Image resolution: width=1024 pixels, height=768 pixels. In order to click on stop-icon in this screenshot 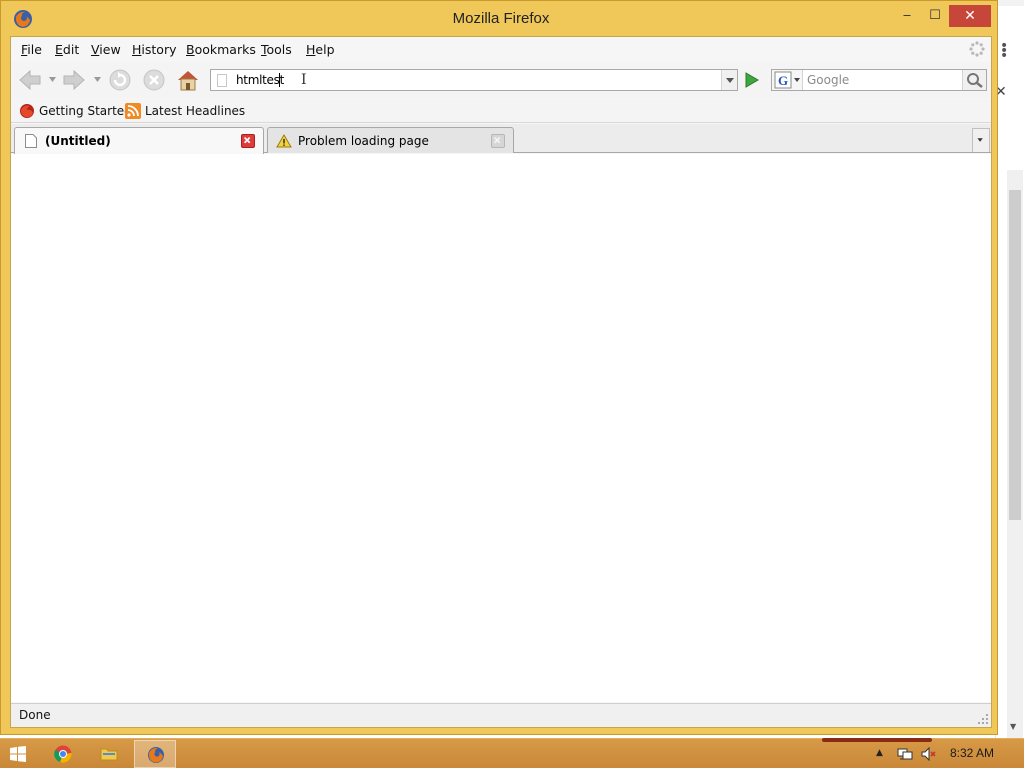, I will do `click(154, 80)`.